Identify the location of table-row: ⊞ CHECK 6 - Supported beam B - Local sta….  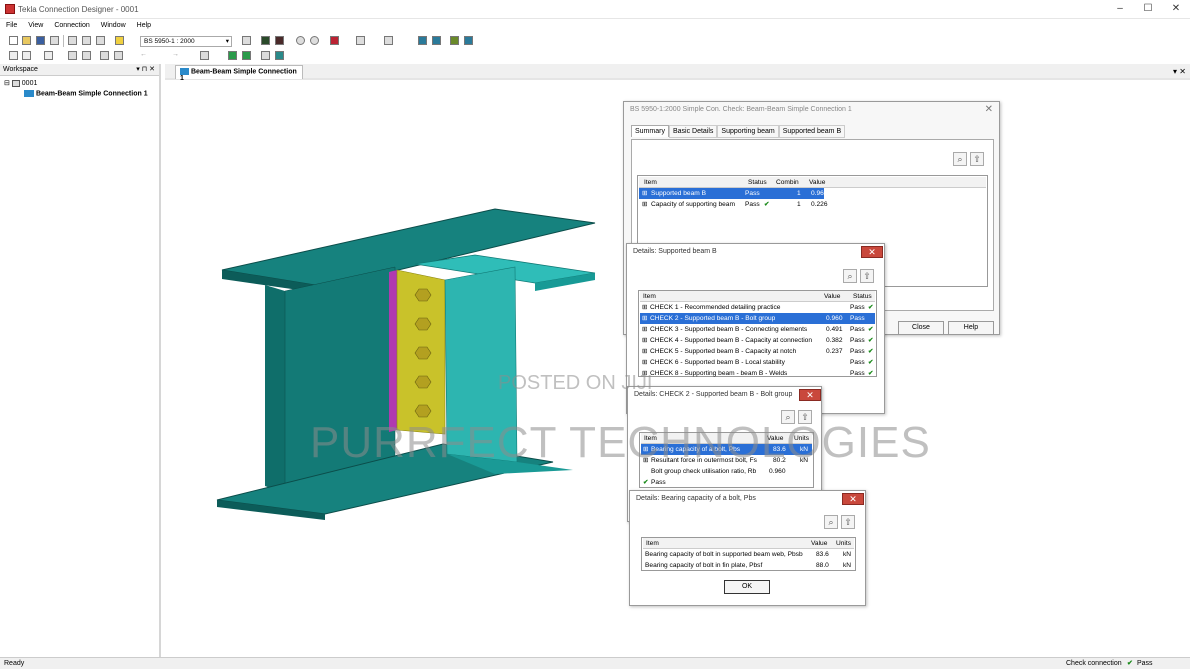
(757, 362).